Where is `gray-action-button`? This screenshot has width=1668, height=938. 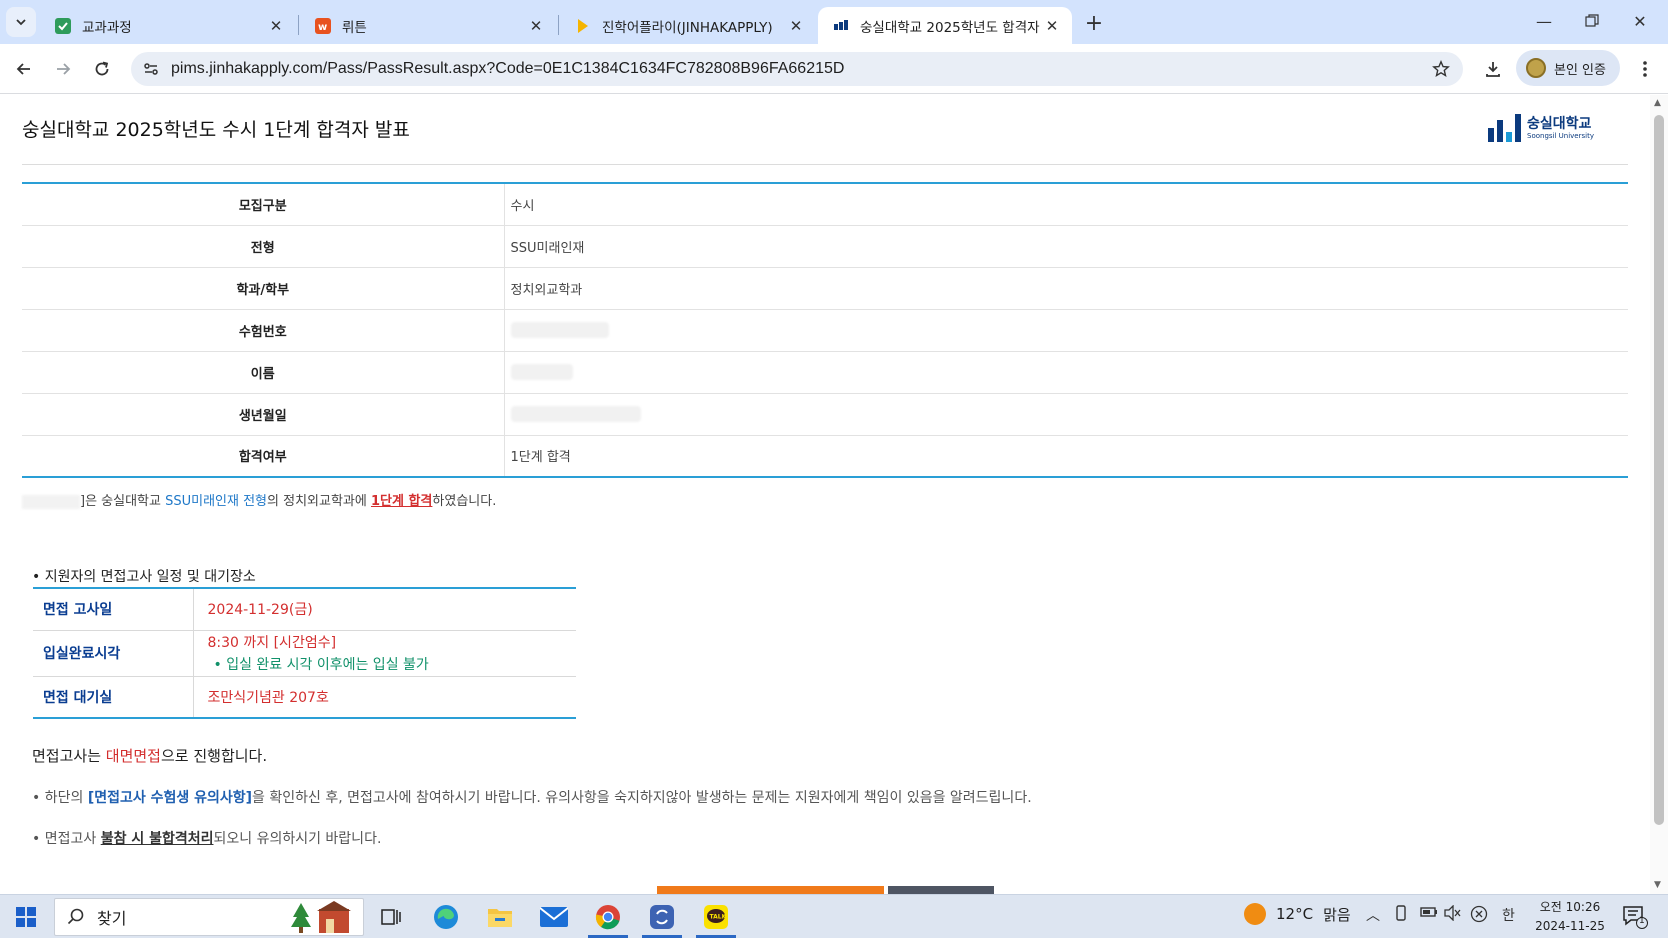 gray-action-button is located at coordinates (941, 890).